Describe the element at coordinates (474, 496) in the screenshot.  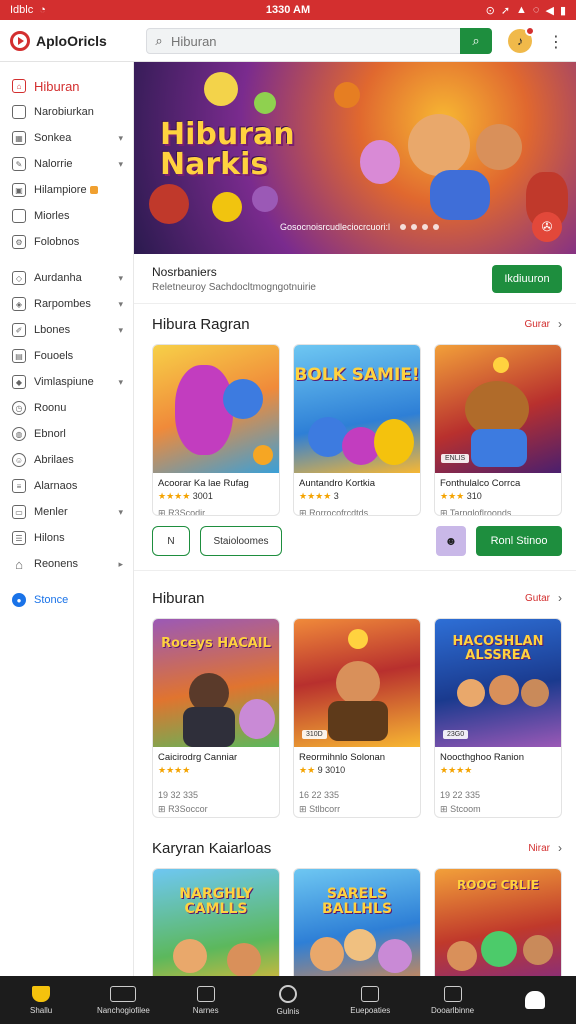
I see `rating-value: 310` at that location.